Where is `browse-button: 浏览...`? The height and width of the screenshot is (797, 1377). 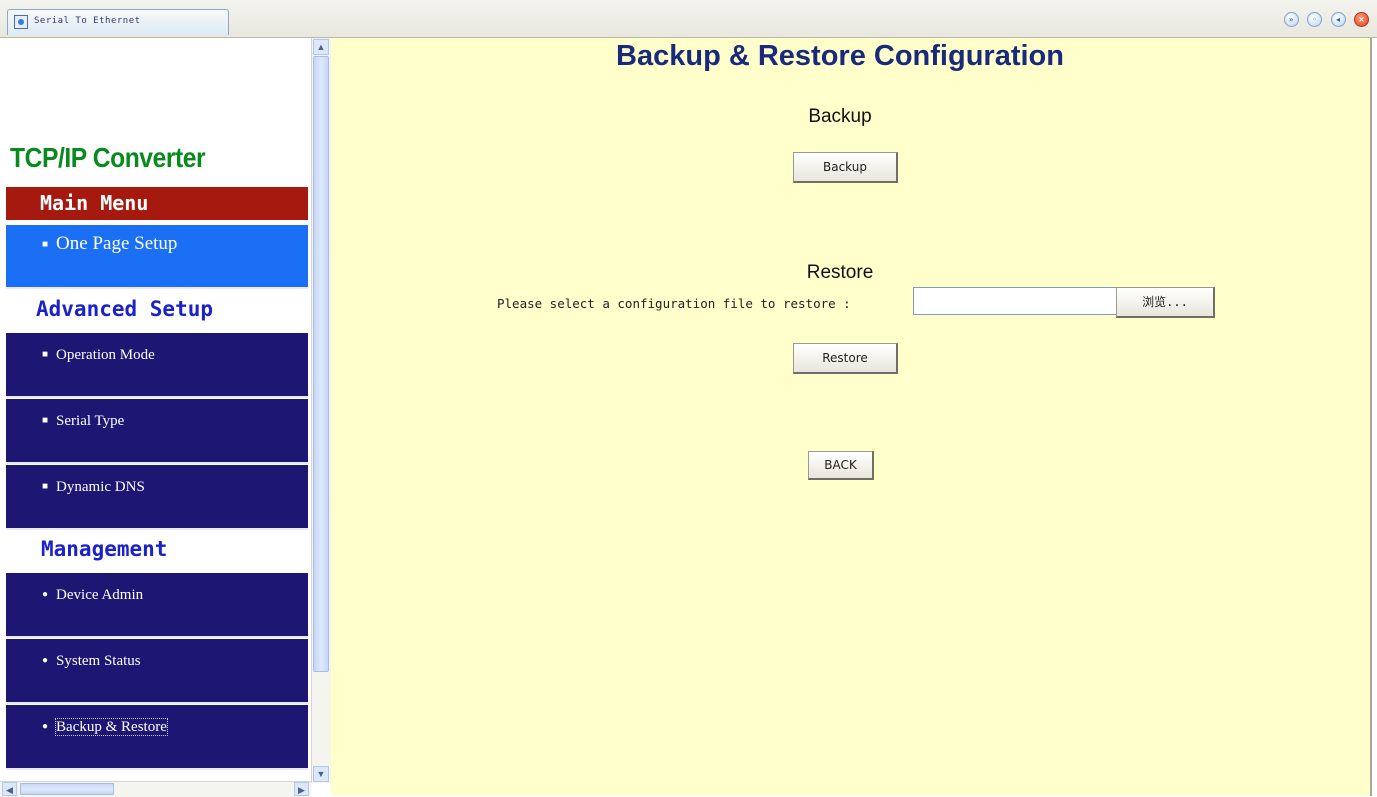
browse-button: 浏览... is located at coordinates (1165, 302).